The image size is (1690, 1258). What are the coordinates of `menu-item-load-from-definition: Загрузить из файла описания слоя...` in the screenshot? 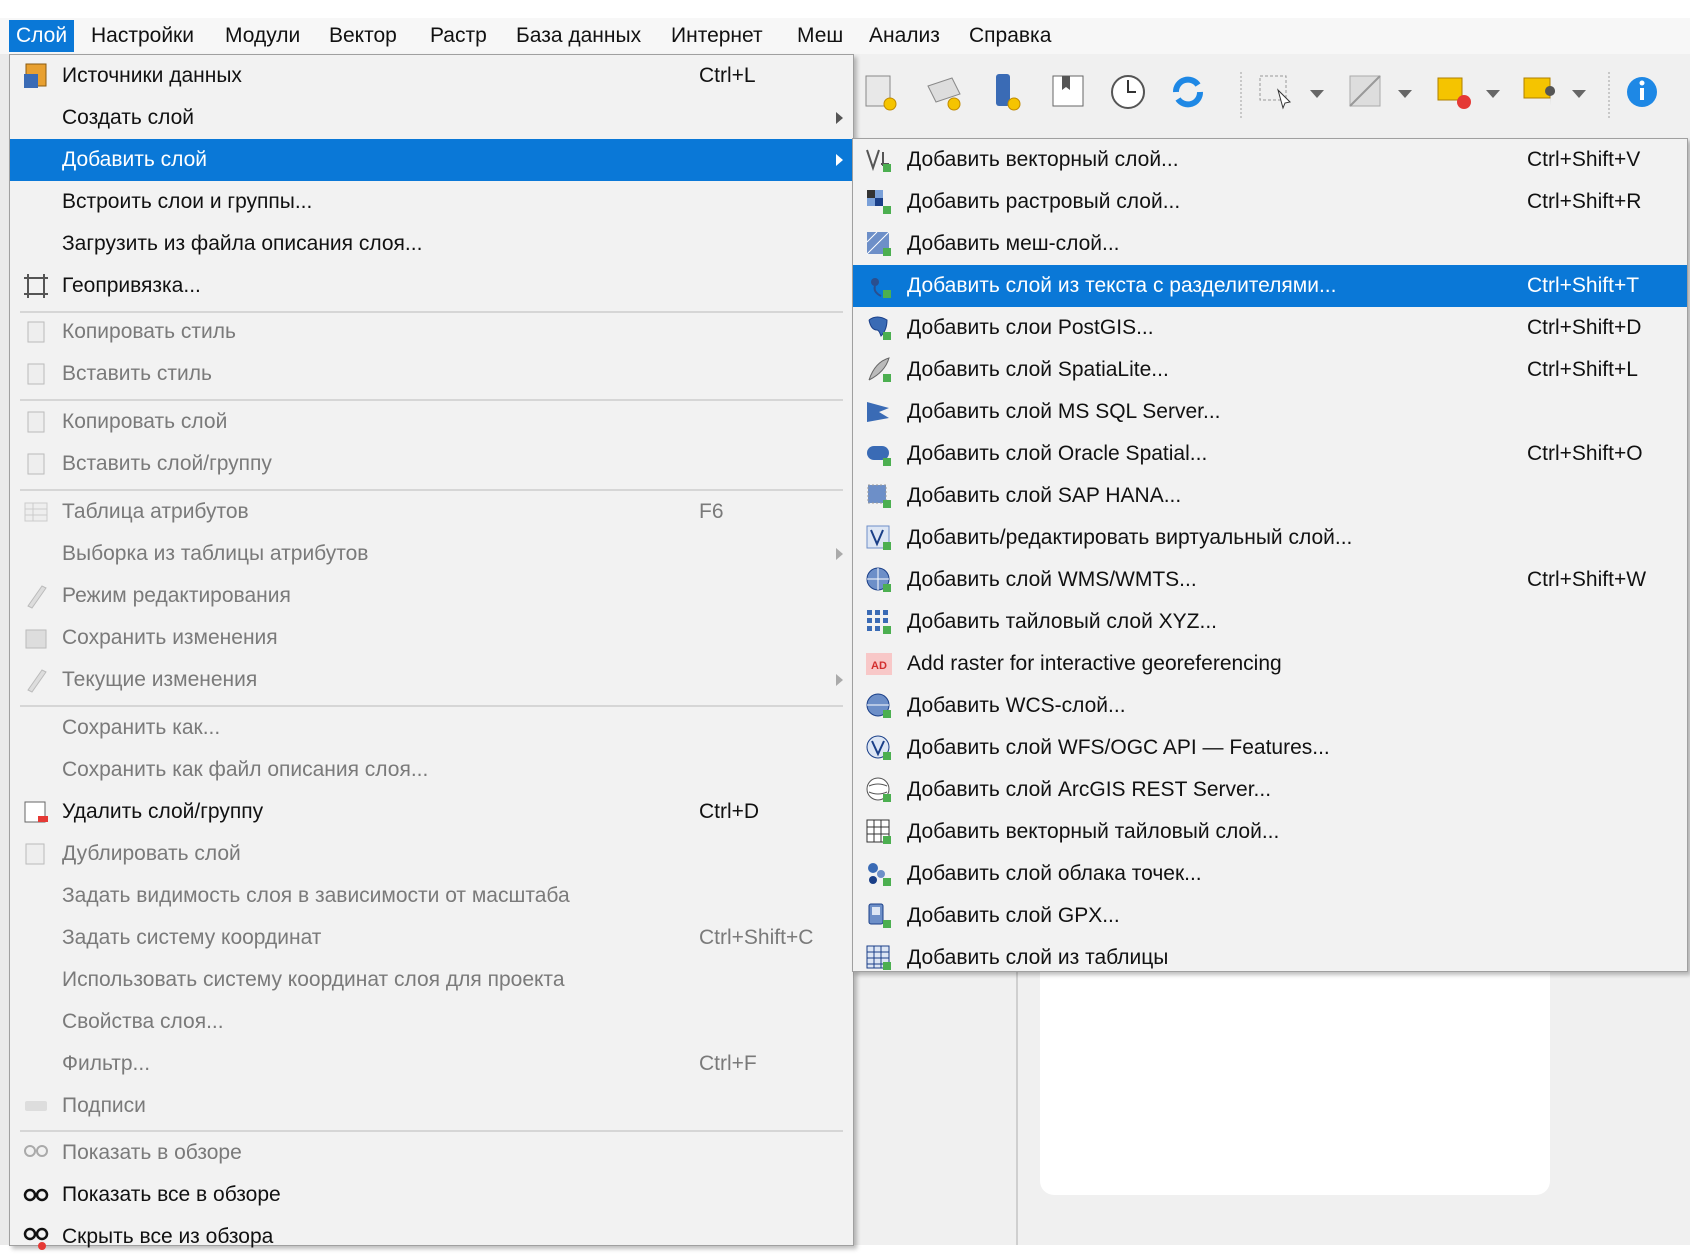 It's located at (431, 244).